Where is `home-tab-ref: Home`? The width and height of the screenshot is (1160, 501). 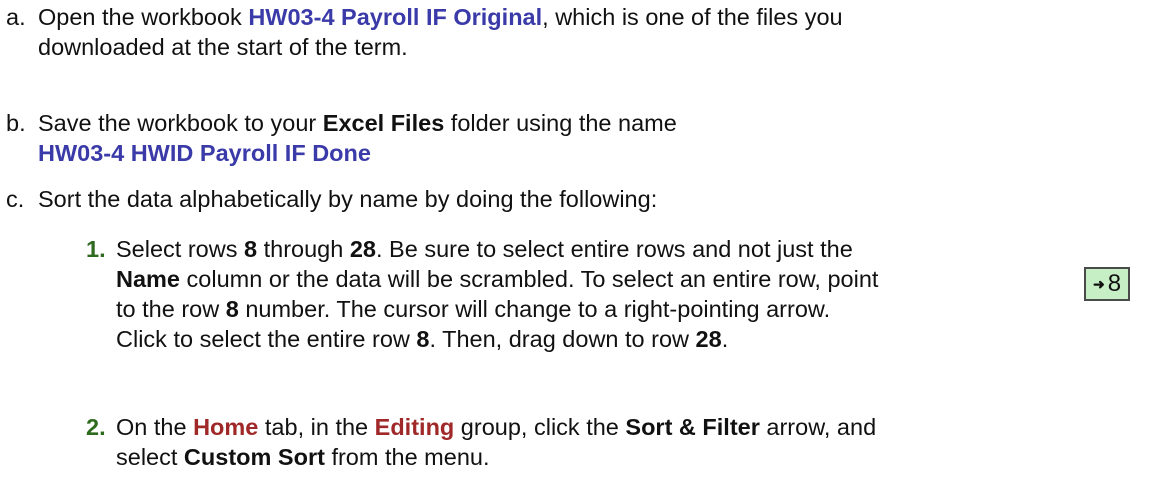
home-tab-ref: Home is located at coordinates (226, 427).